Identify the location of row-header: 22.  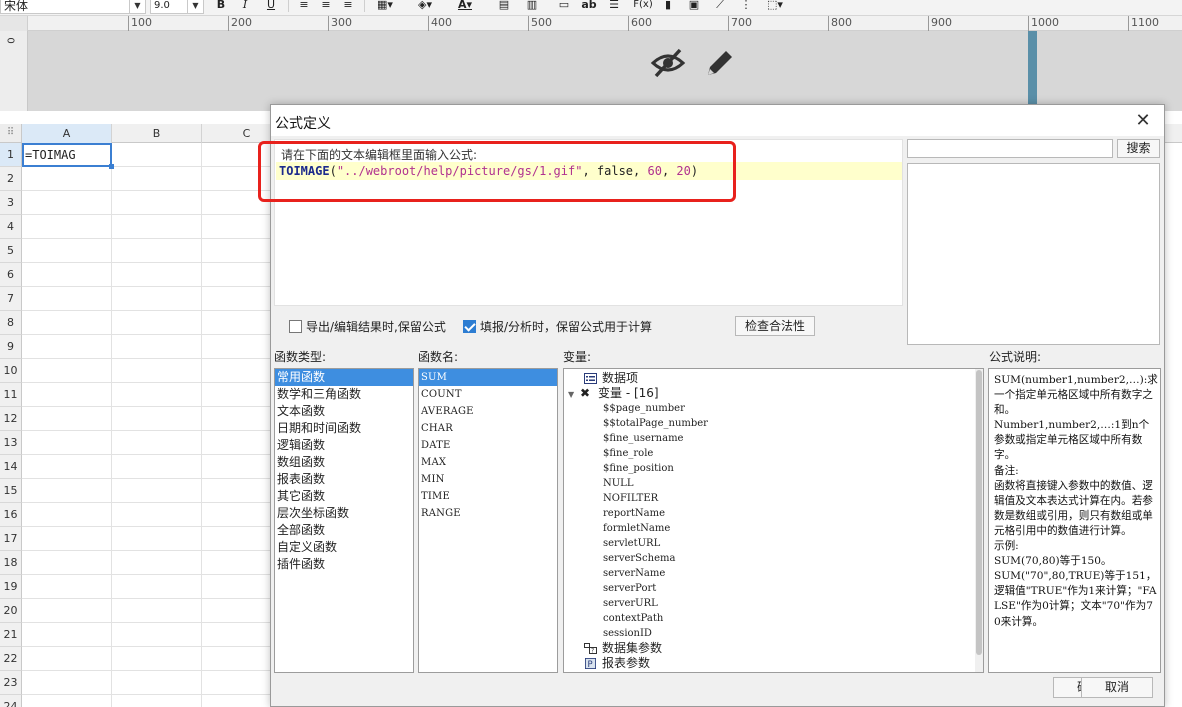
(11, 659).